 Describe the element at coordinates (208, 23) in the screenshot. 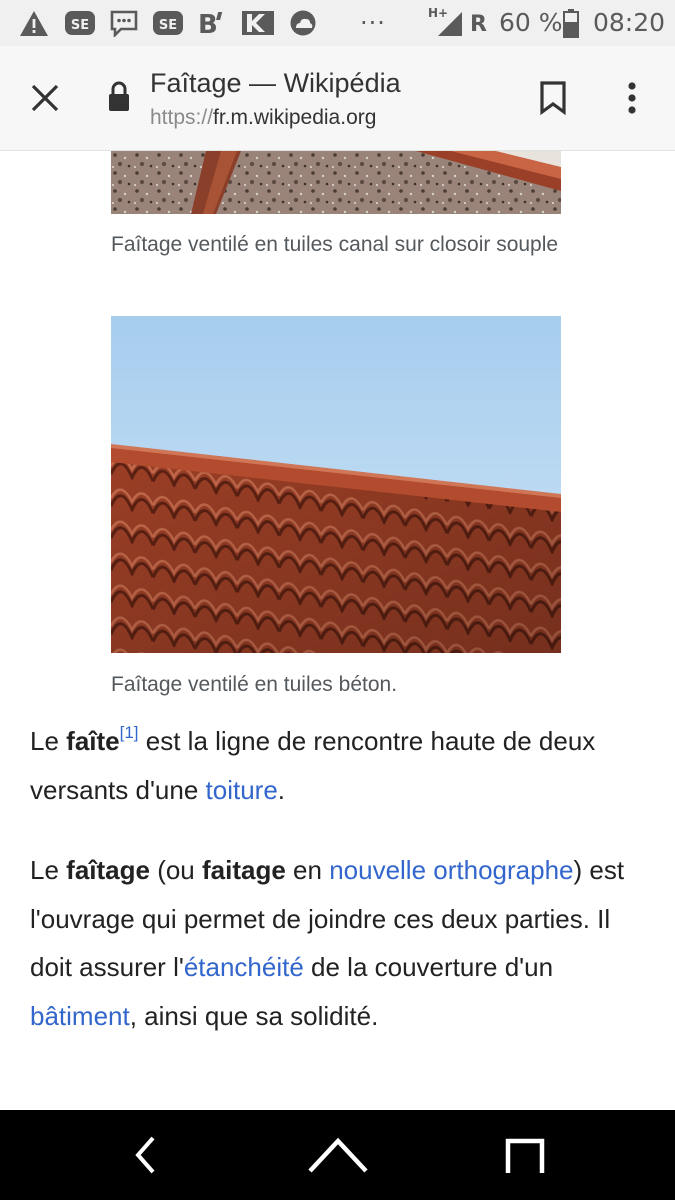

I see `svg-text: B` at that location.